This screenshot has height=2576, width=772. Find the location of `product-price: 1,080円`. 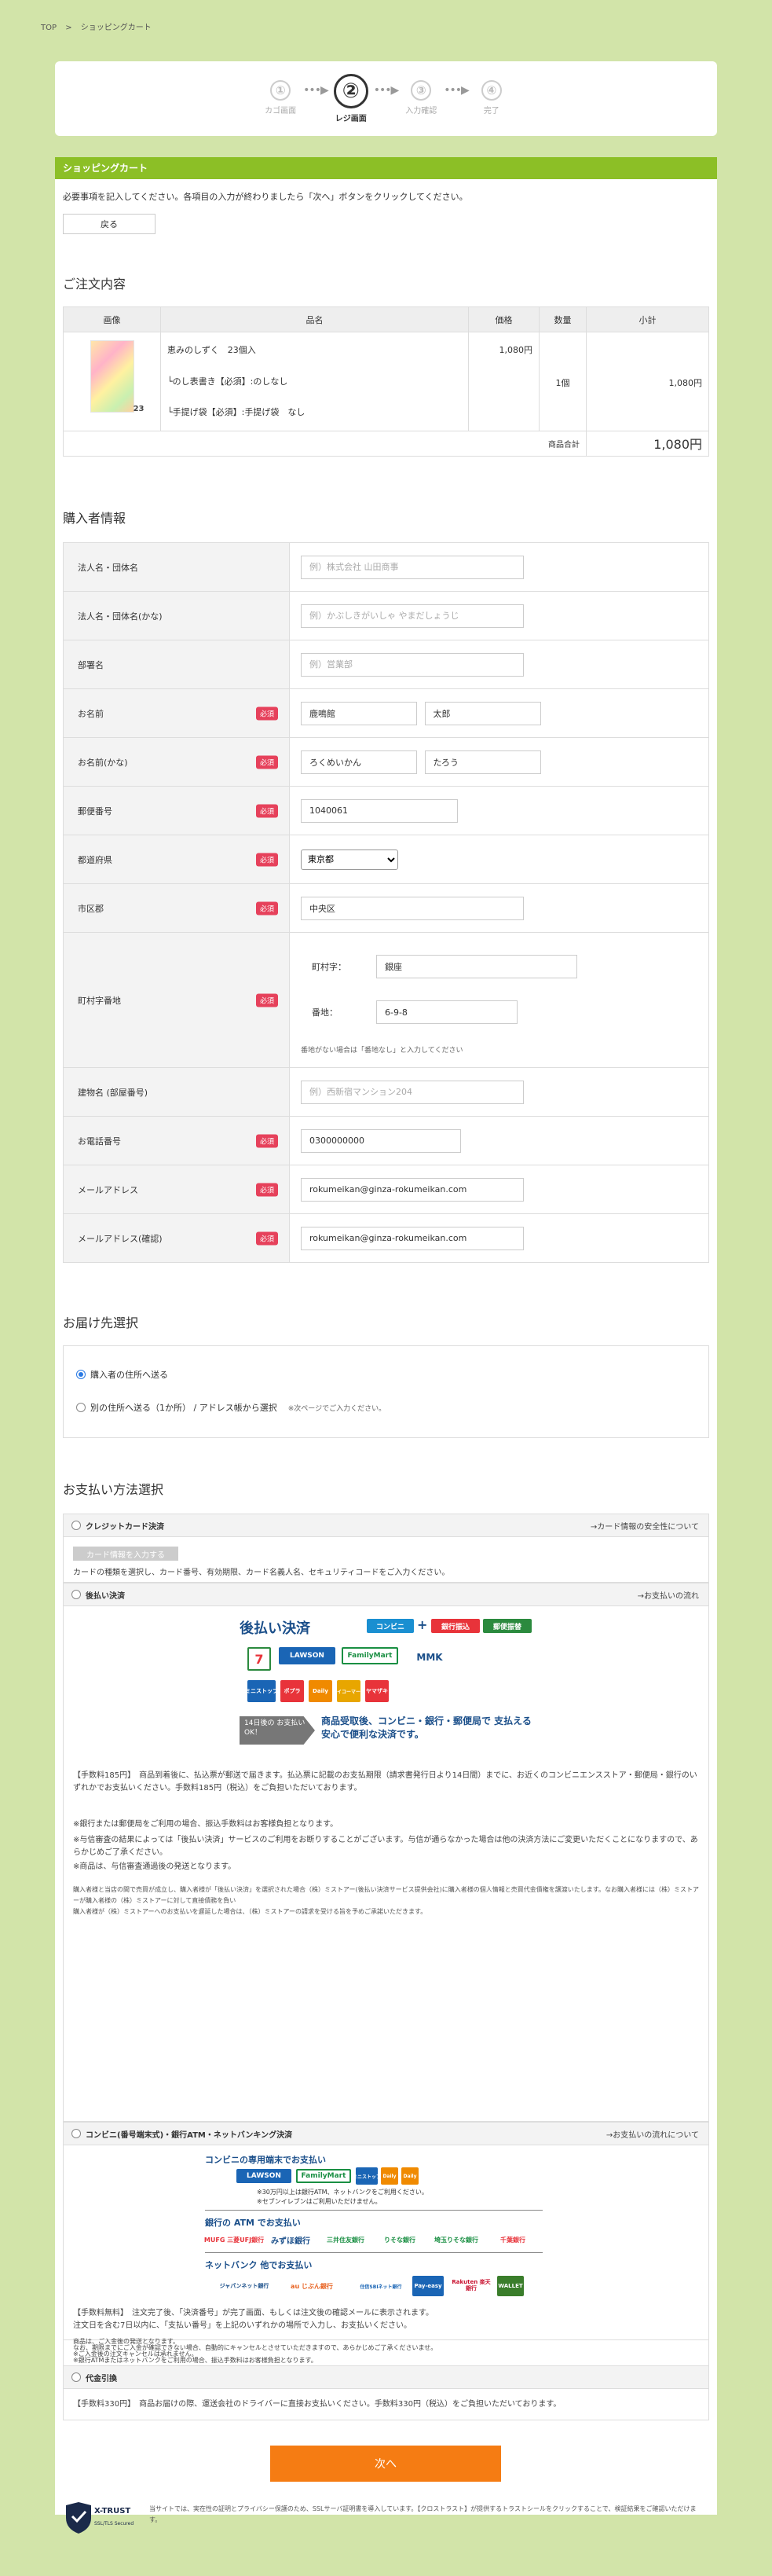

product-price: 1,080円 is located at coordinates (504, 381).